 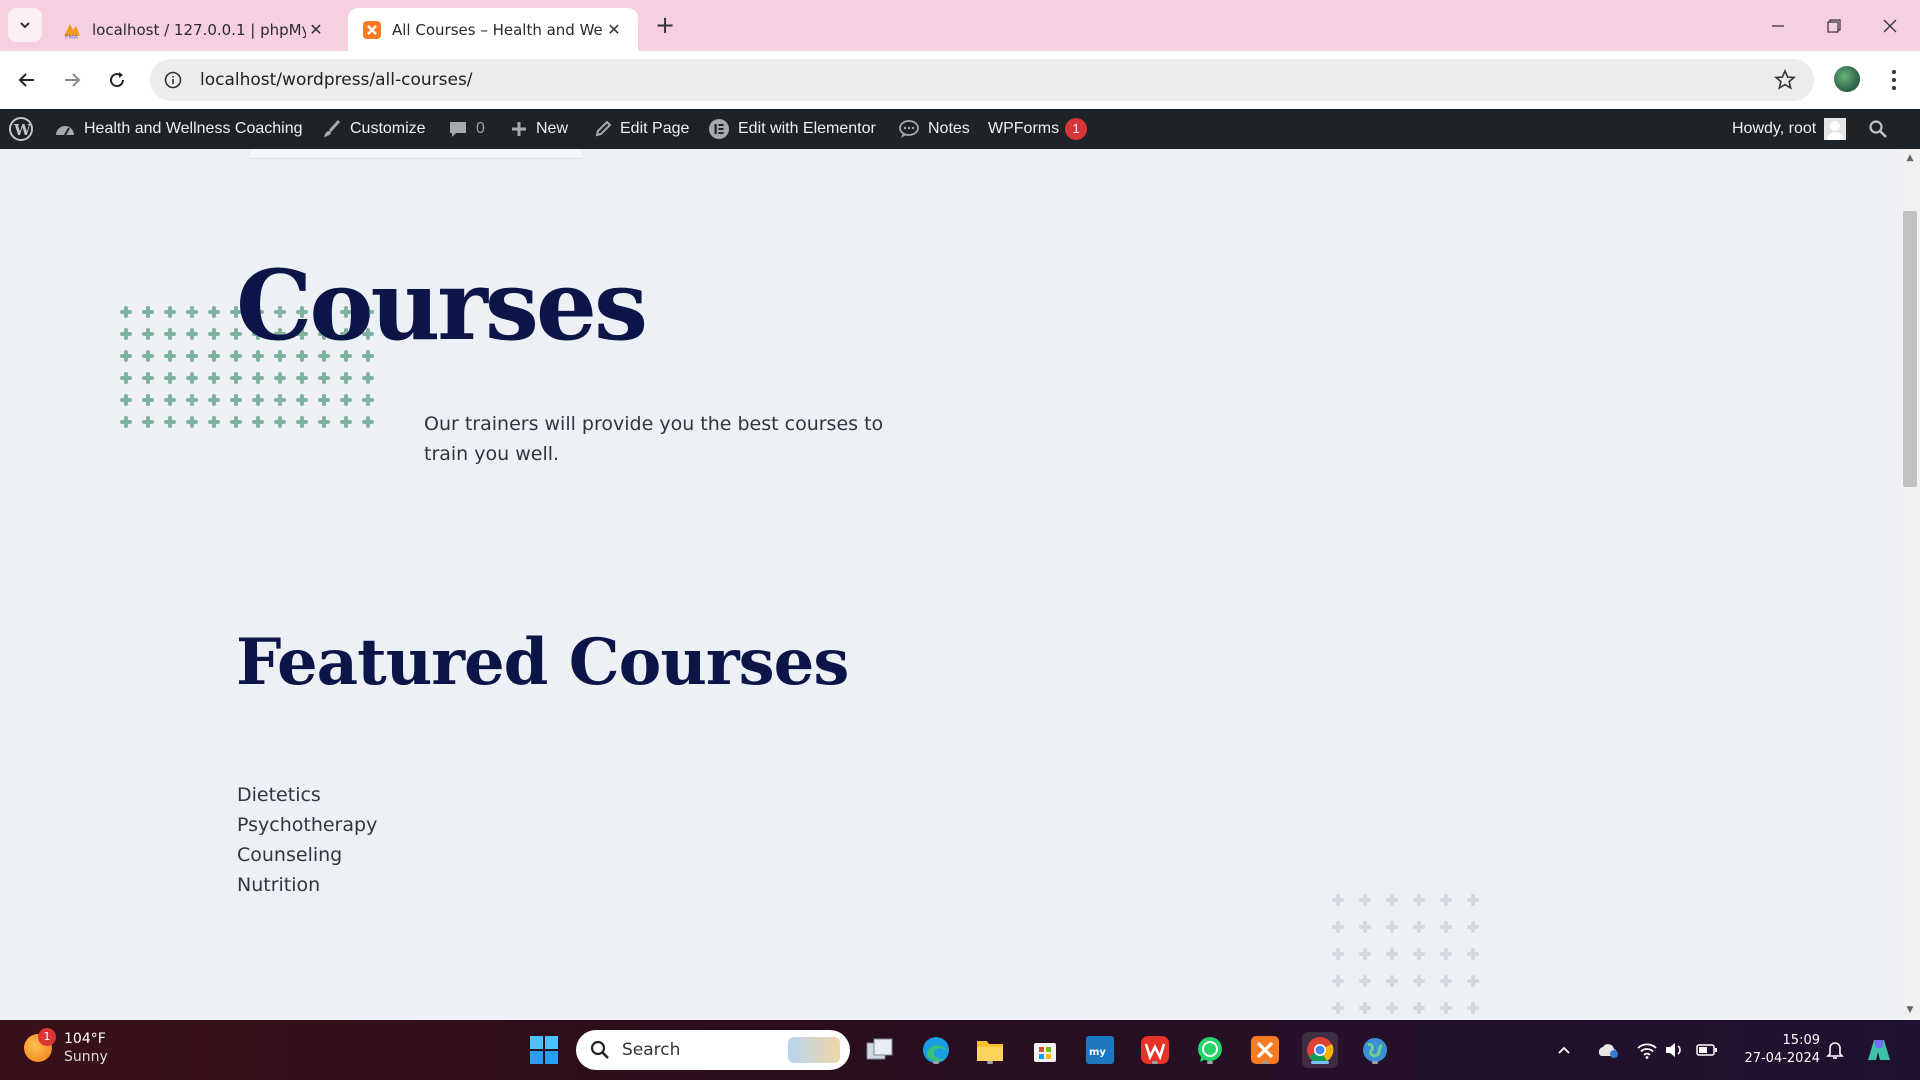 What do you see at coordinates (1674, 1050) in the screenshot?
I see `volume-icon` at bounding box center [1674, 1050].